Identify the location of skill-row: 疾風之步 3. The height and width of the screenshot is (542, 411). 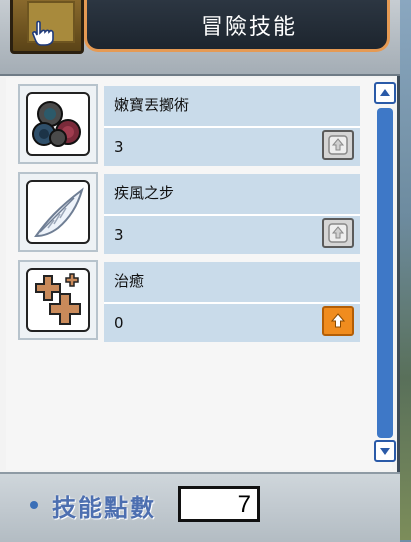
(186, 212).